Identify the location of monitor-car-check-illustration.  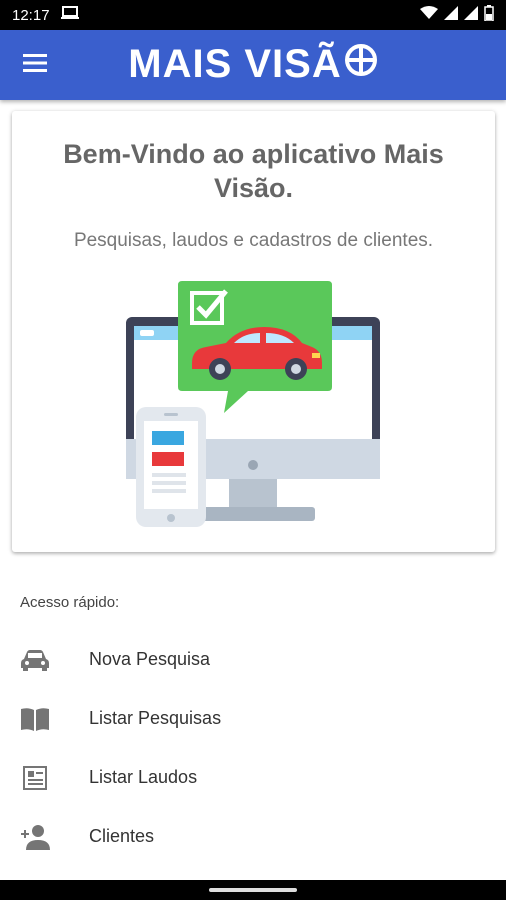
(253, 405).